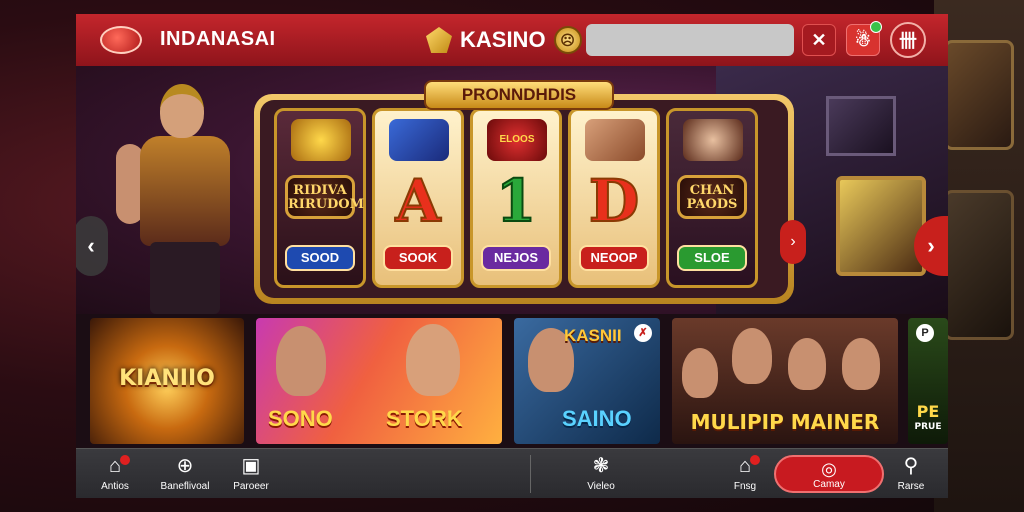 This screenshot has height=512, width=1024. What do you see at coordinates (928, 381) in the screenshot?
I see `game-tile-partial: P PE PRUE` at bounding box center [928, 381].